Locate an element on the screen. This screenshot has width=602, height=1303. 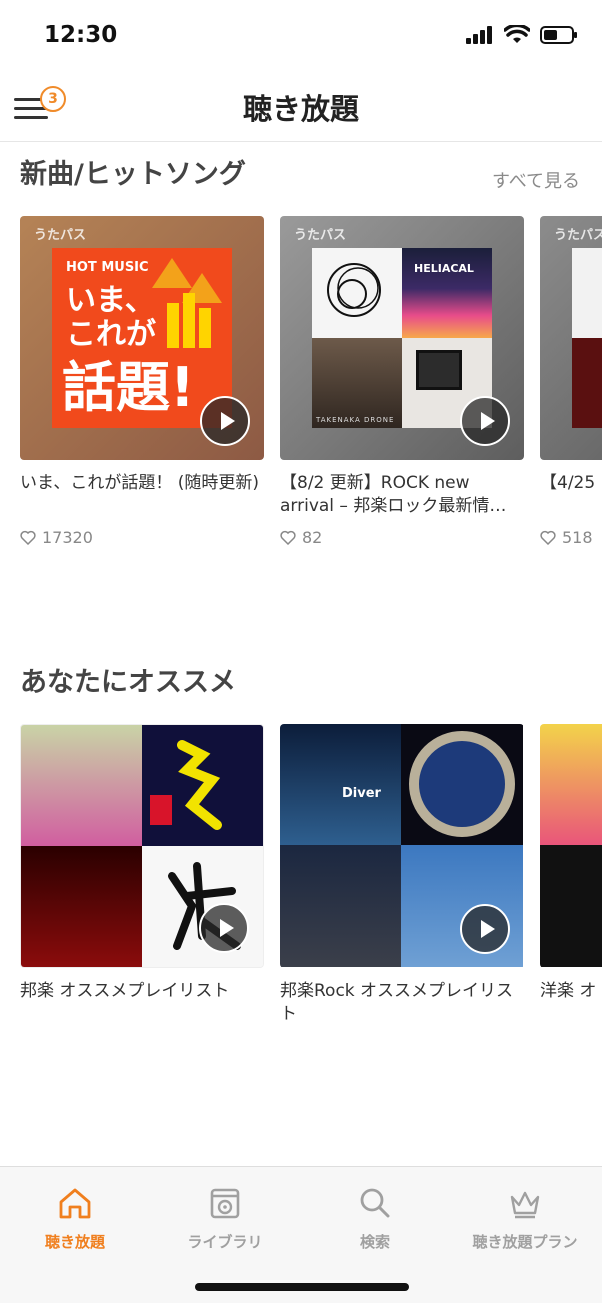
cover-tile-live is located at coordinates (340, 906).